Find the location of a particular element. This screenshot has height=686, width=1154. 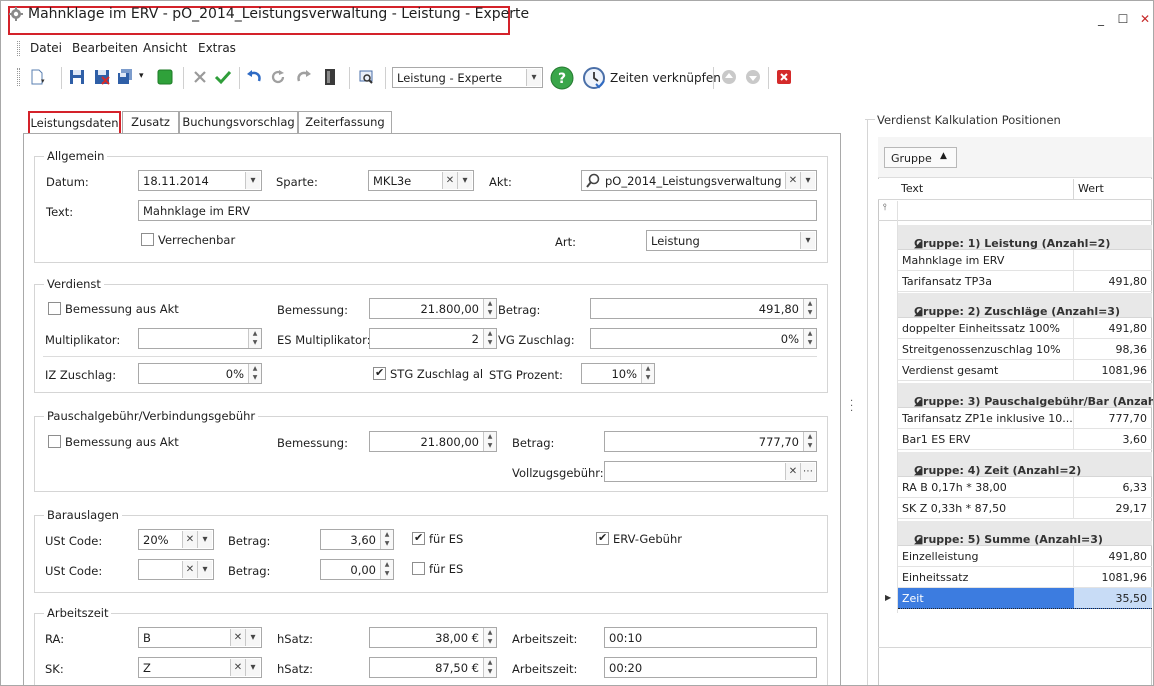

erv-gebuehr-checkbox is located at coordinates (602, 538).